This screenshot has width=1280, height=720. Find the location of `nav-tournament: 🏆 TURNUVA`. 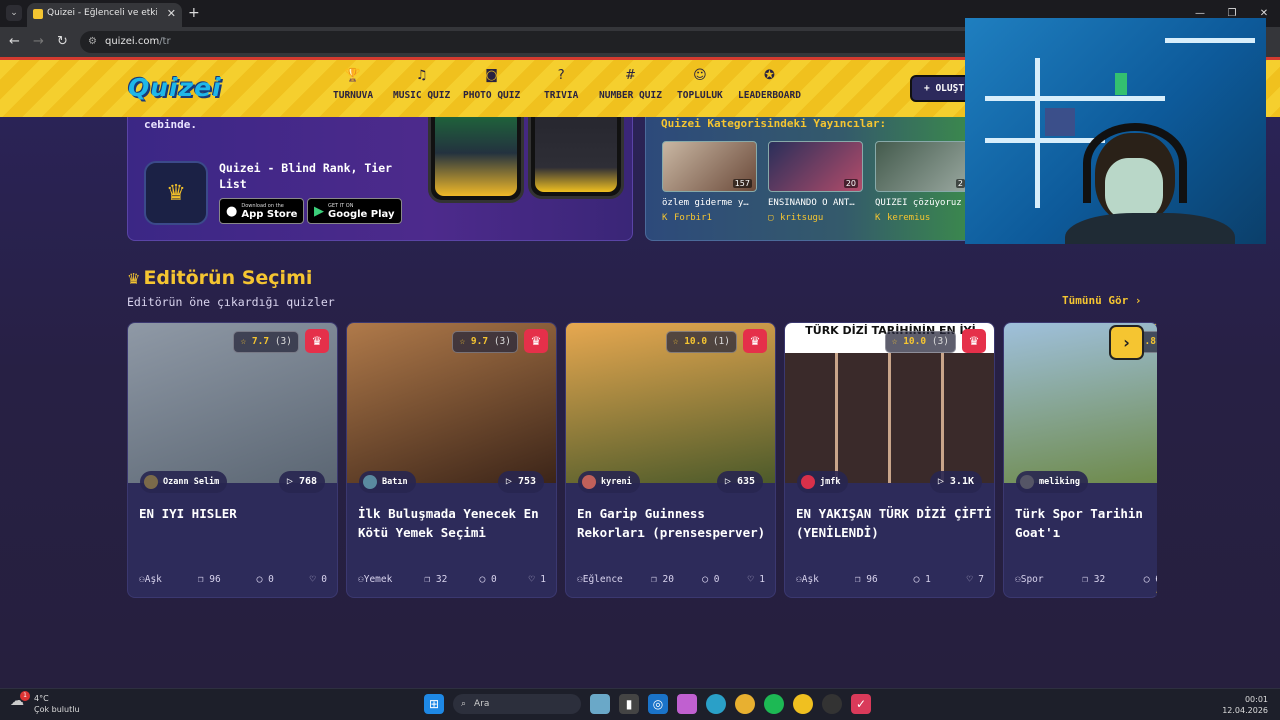

nav-tournament: 🏆 TURNUVA is located at coordinates (353, 84).